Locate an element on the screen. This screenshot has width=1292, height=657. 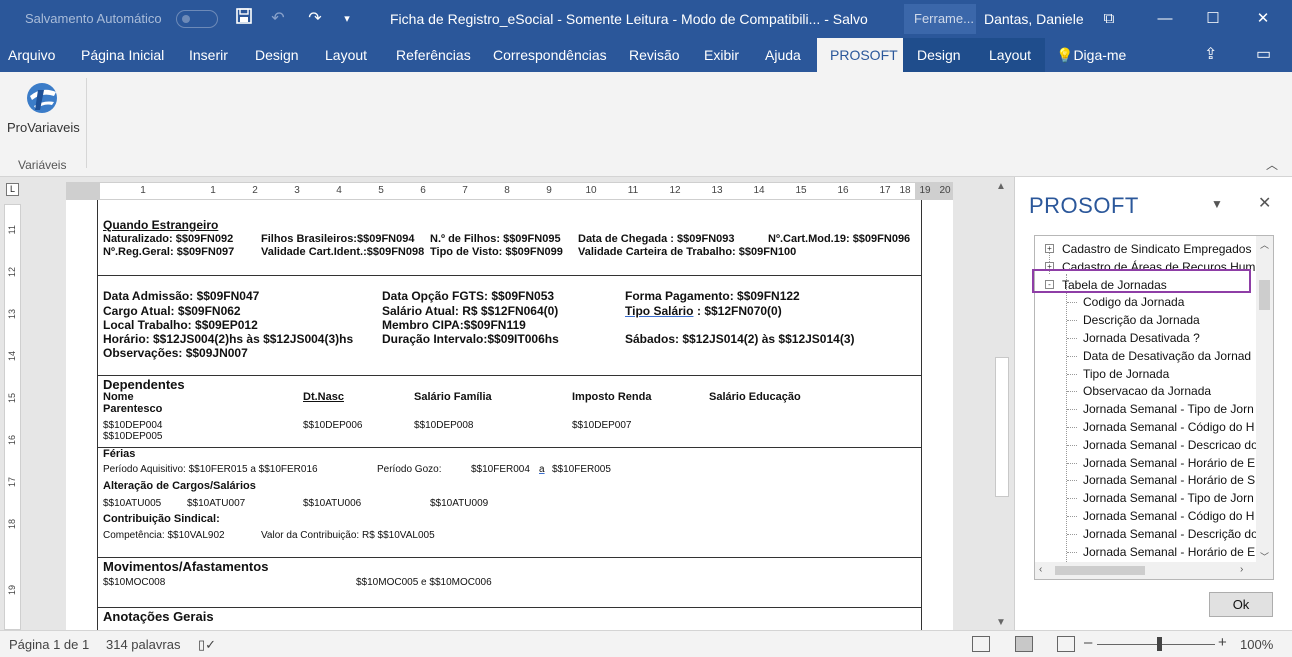
ok-button: Ok is located at coordinates (1241, 604).